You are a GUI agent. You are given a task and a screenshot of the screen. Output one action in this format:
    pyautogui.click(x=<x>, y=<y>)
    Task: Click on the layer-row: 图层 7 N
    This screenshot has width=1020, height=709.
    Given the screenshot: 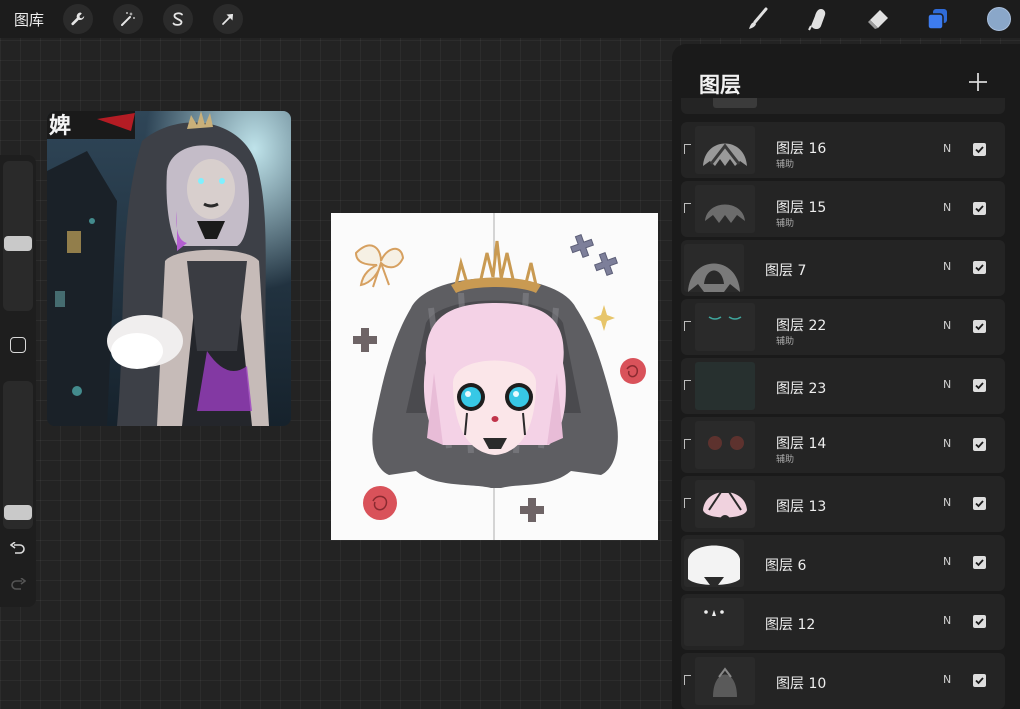 What is the action you would take?
    pyautogui.click(x=843, y=268)
    